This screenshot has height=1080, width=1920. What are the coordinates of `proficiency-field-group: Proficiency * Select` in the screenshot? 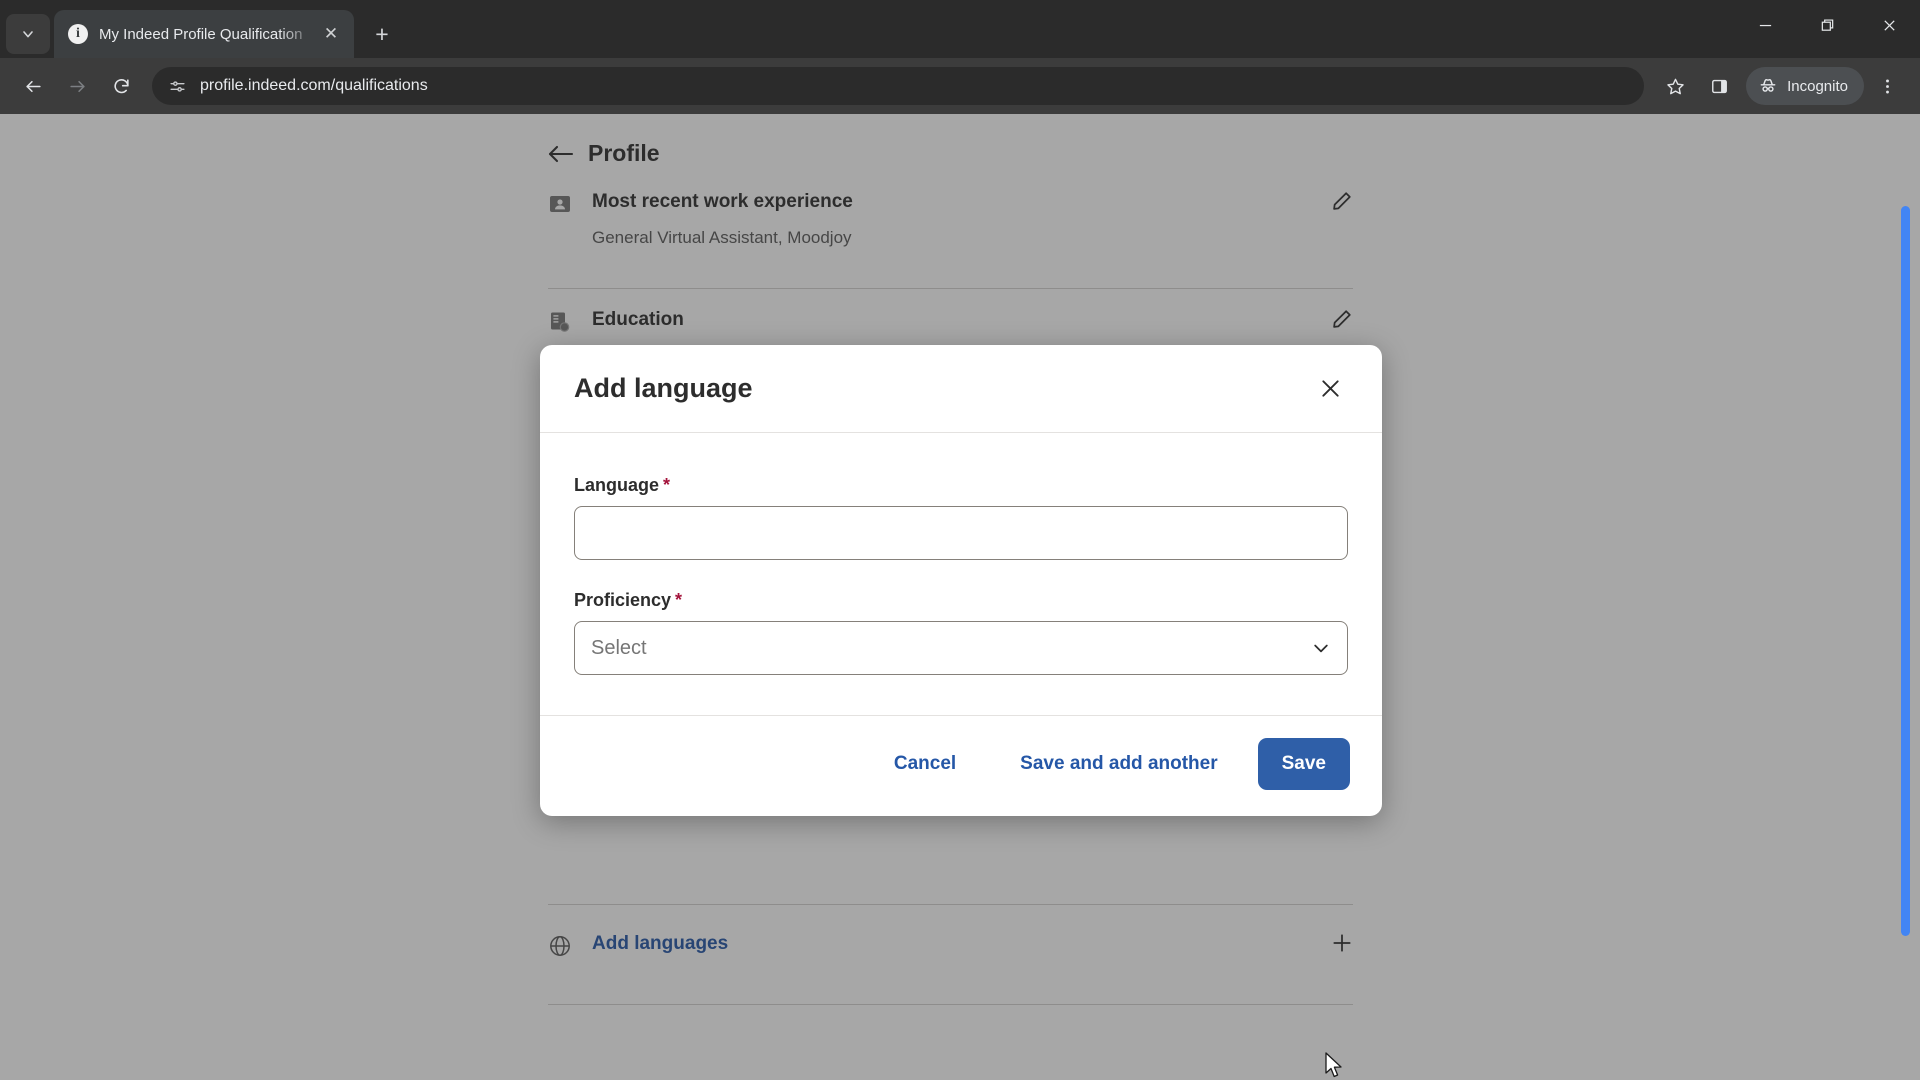 It's located at (961, 632).